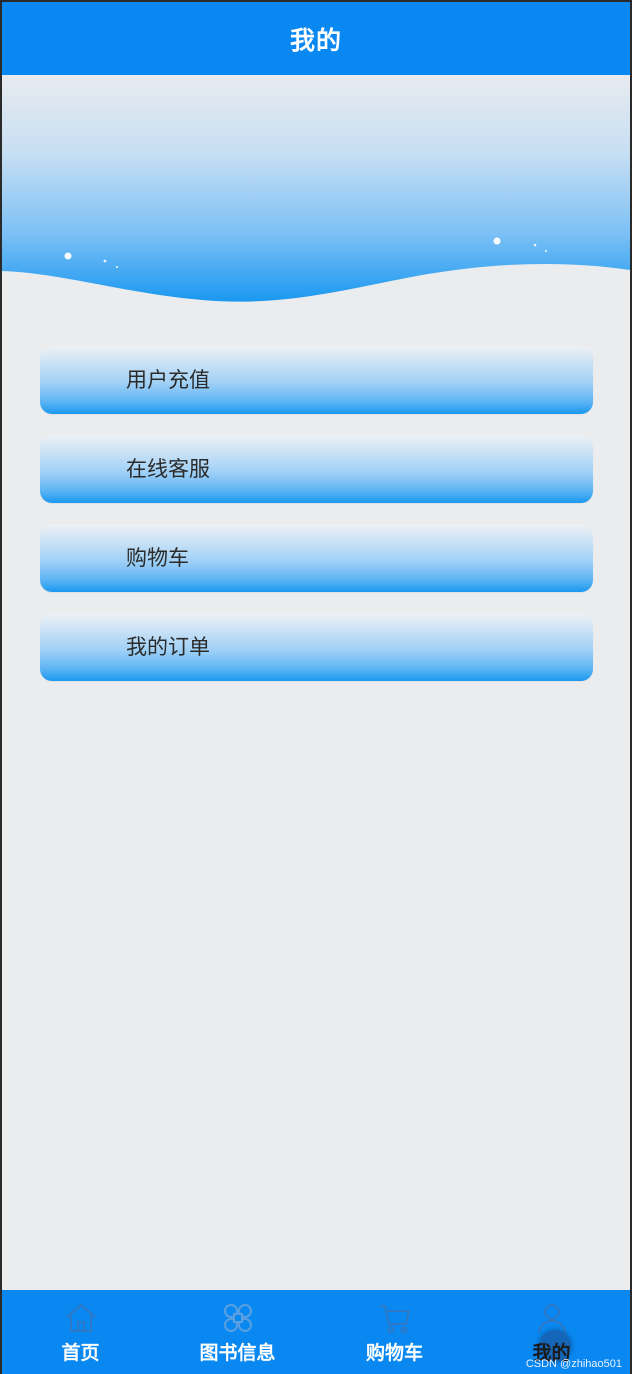 This screenshot has height=1374, width=632. Describe the element at coordinates (80, 1318) in the screenshot. I see `home-icon` at that location.